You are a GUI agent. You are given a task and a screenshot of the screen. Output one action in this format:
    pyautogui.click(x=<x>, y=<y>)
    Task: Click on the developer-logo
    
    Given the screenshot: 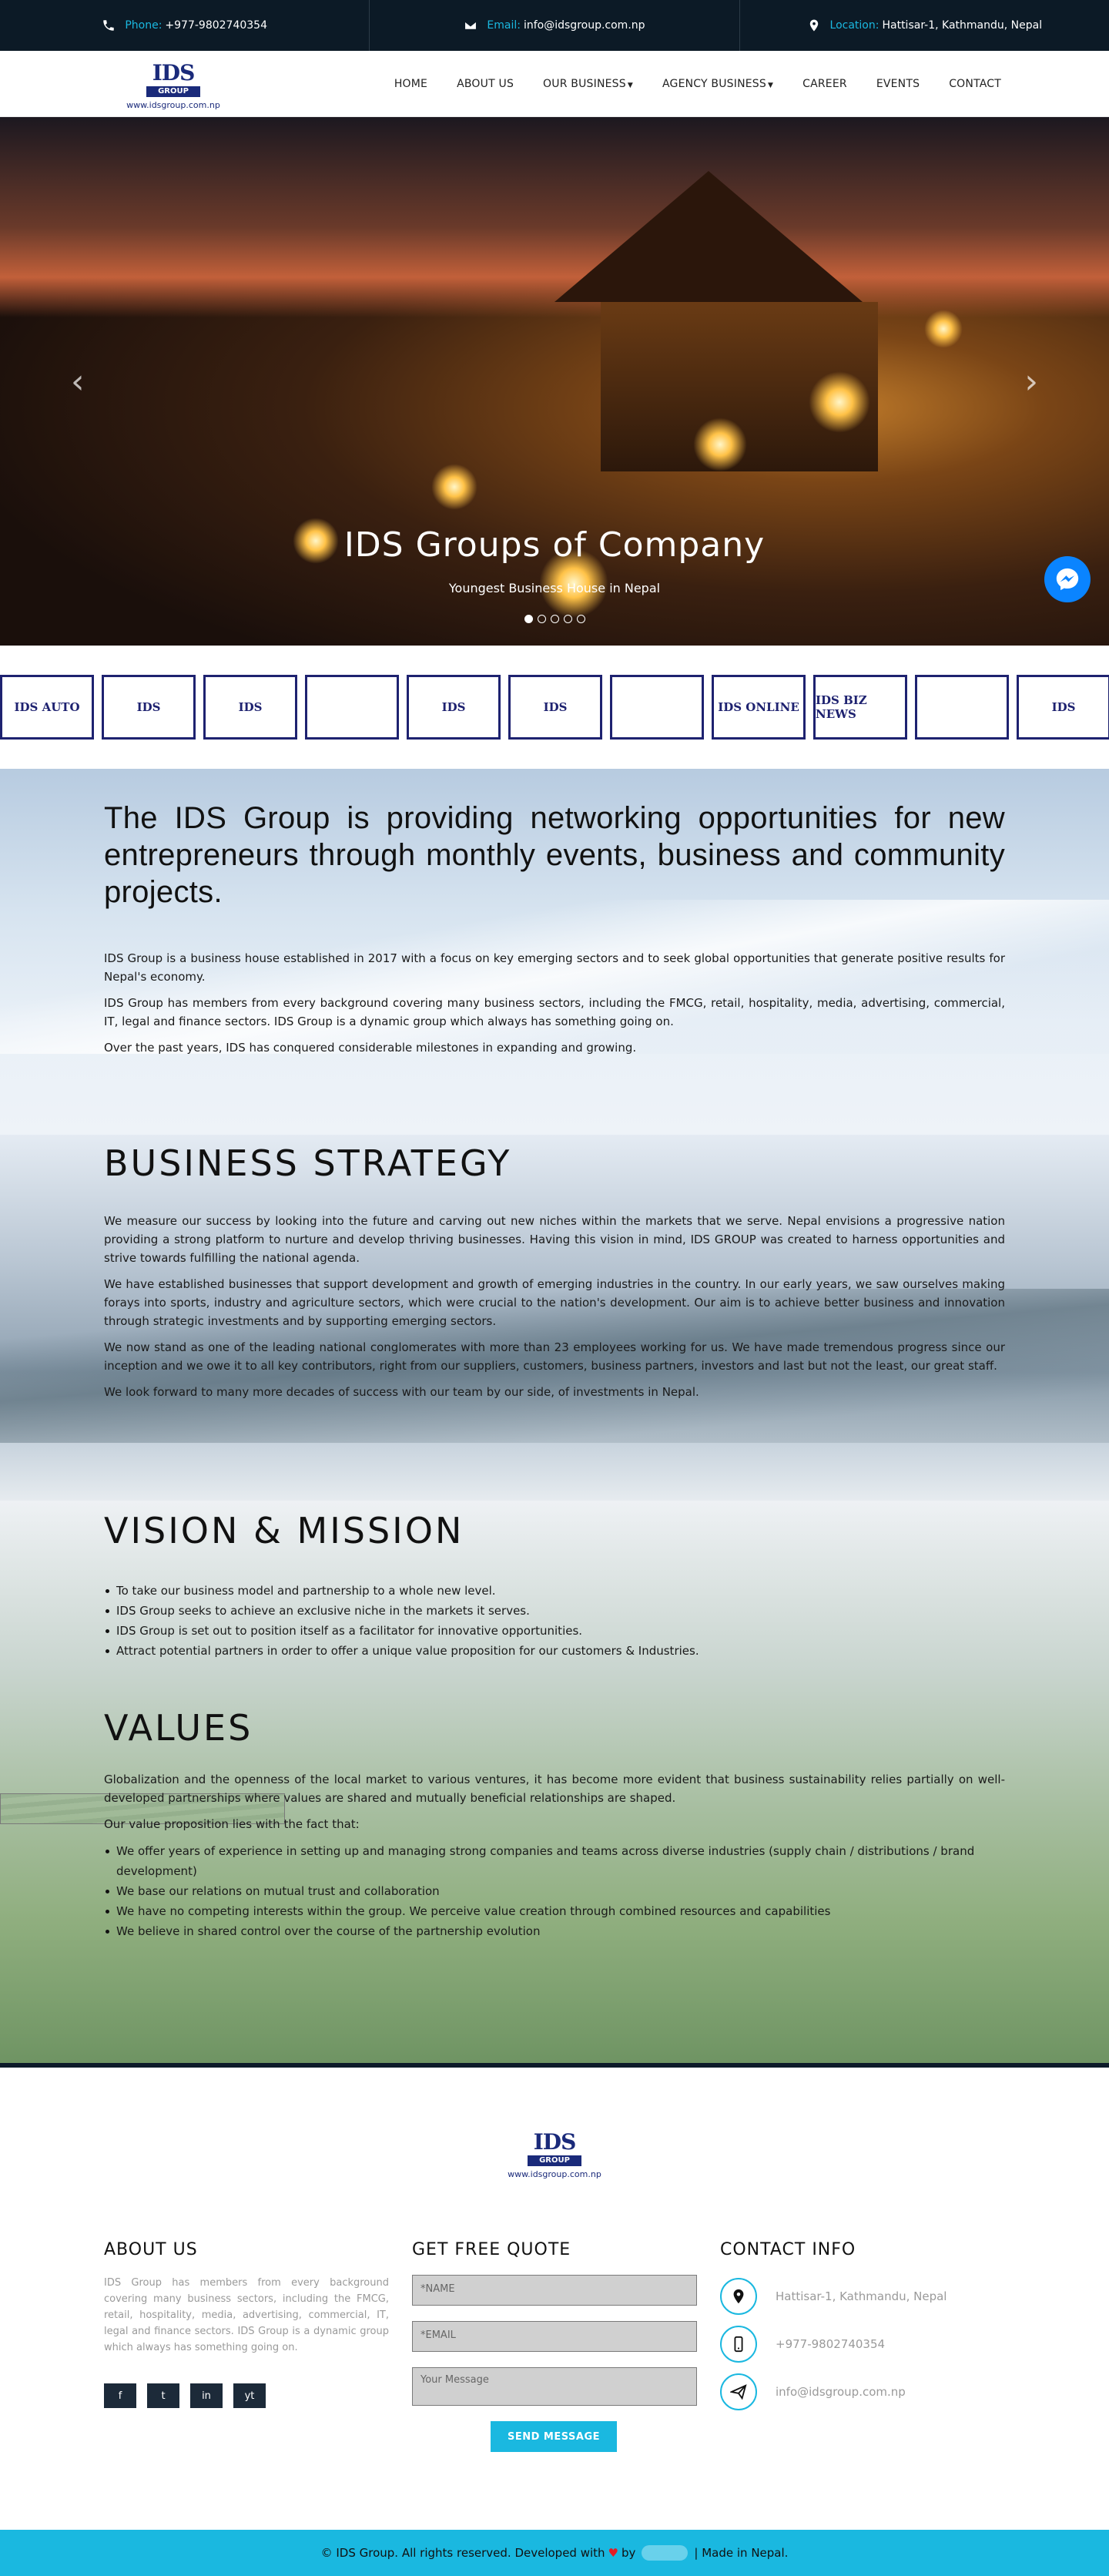 What is the action you would take?
    pyautogui.click(x=665, y=2553)
    